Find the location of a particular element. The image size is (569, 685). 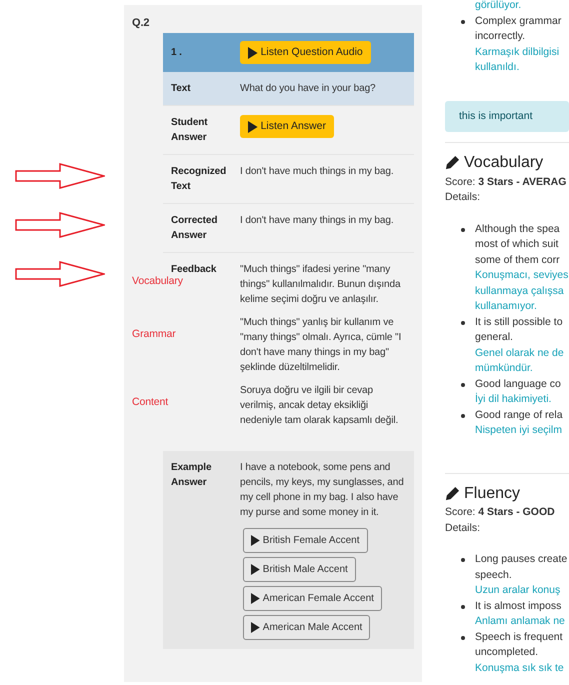

detail-text: speech. is located at coordinates (494, 575).